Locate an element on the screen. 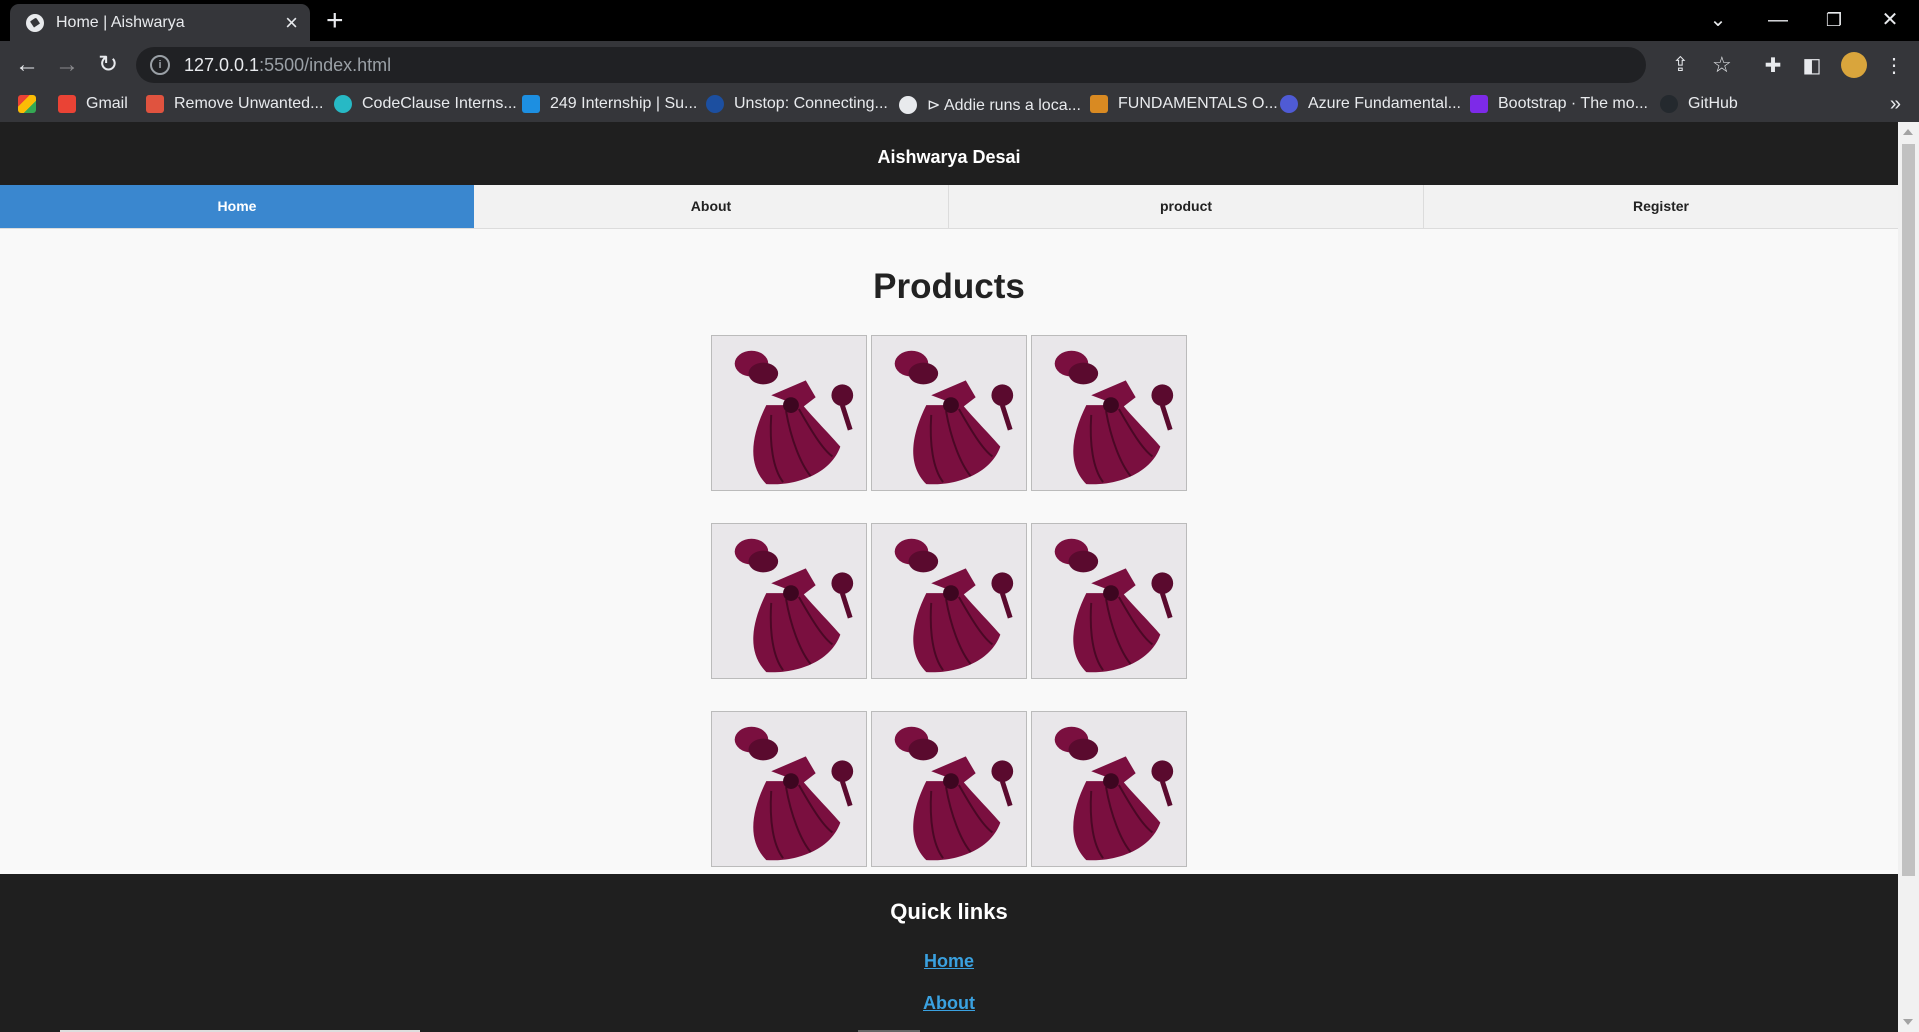 Image resolution: width=1919 pixels, height=1032 pixels. more-bookmarks-icon: » is located at coordinates (1895, 104).